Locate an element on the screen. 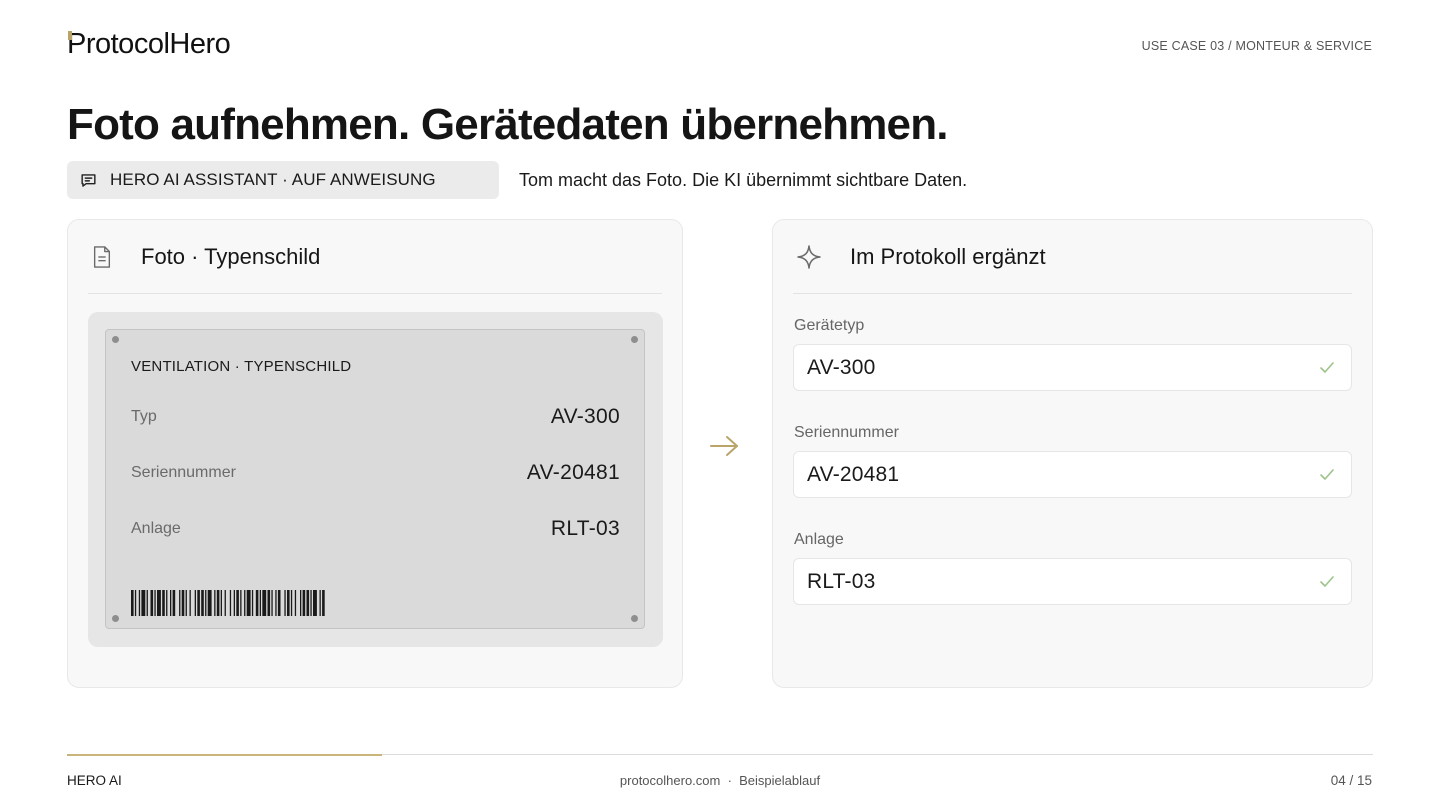 Image resolution: width=1440 pixels, height=810 pixels. device-type-field: AV-300 is located at coordinates (1072, 367).